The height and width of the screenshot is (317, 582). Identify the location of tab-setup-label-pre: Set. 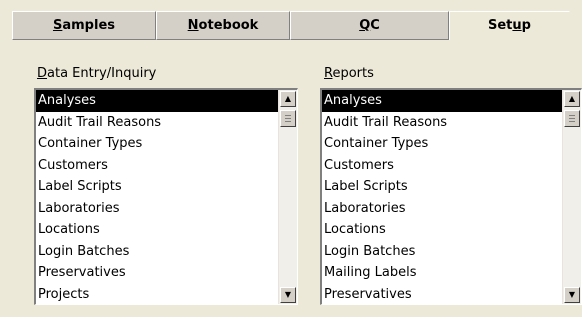
(500, 25).